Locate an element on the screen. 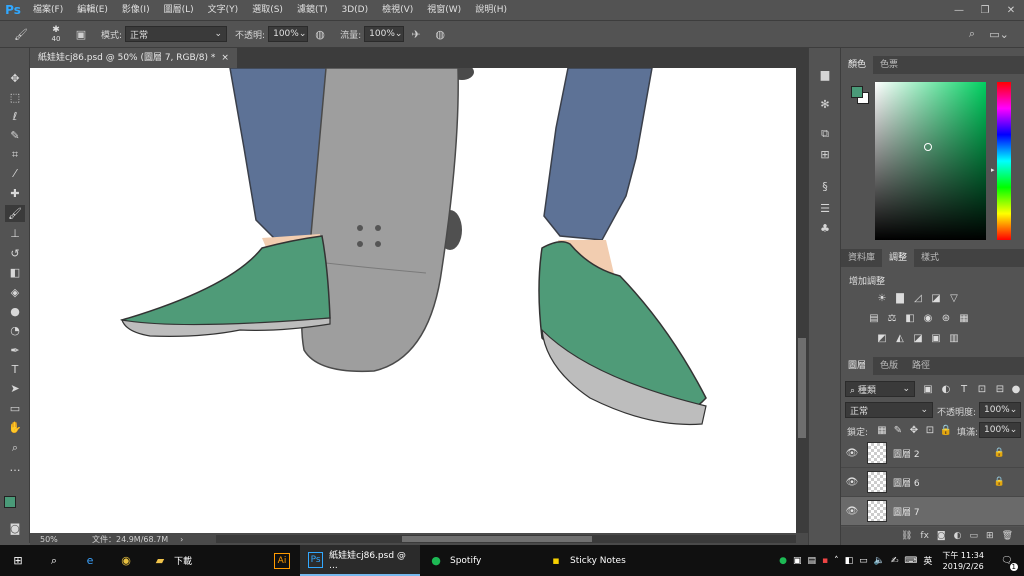 This screenshot has width=1024, height=576. vertical-scrollbar is located at coordinates (802, 300).